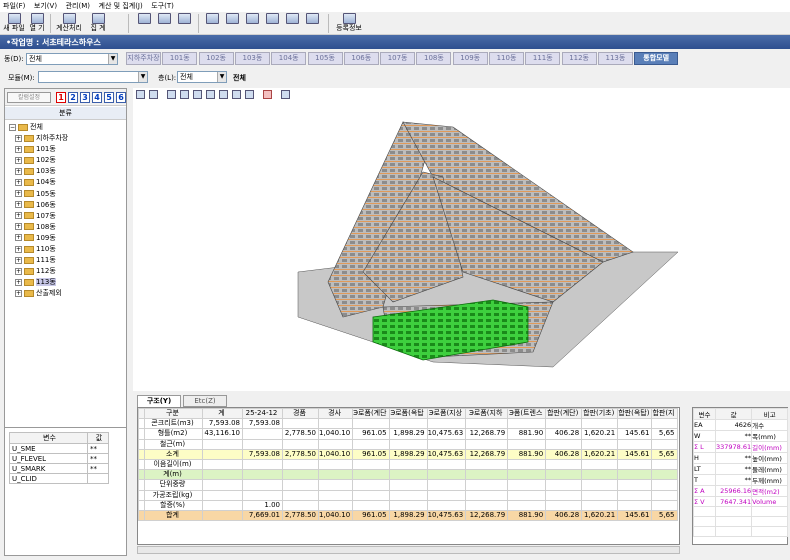 The width and height of the screenshot is (790, 560). Describe the element at coordinates (434, 58) in the screenshot. I see `dong-tab: 108동` at that location.